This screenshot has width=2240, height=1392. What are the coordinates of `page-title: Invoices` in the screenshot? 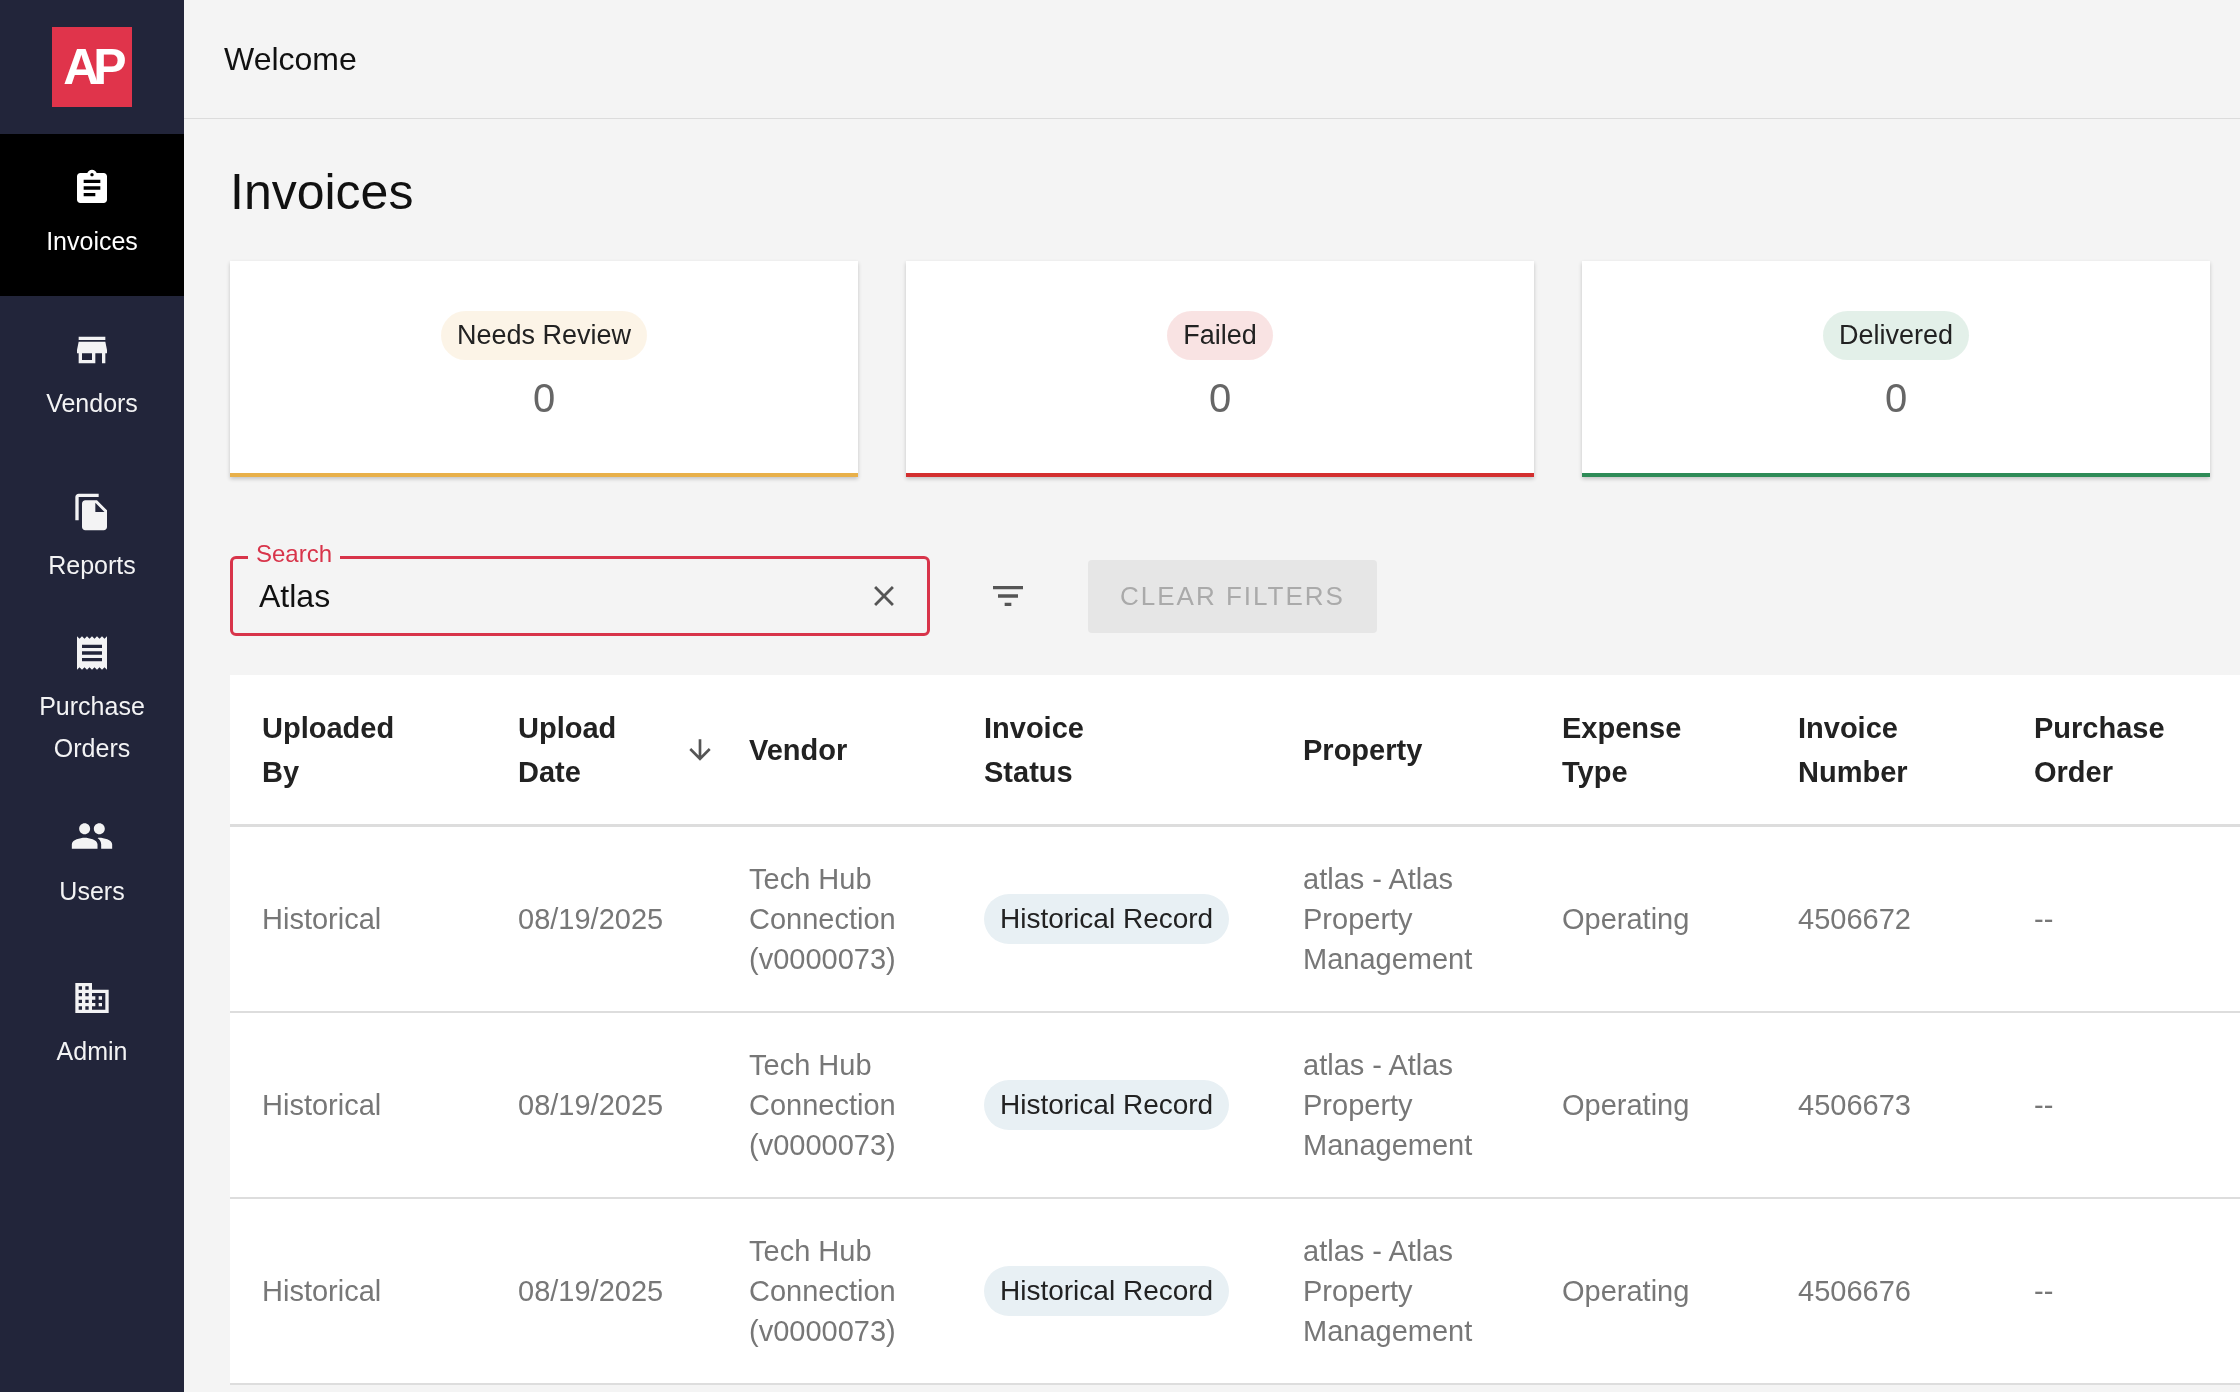 It's located at (322, 192).